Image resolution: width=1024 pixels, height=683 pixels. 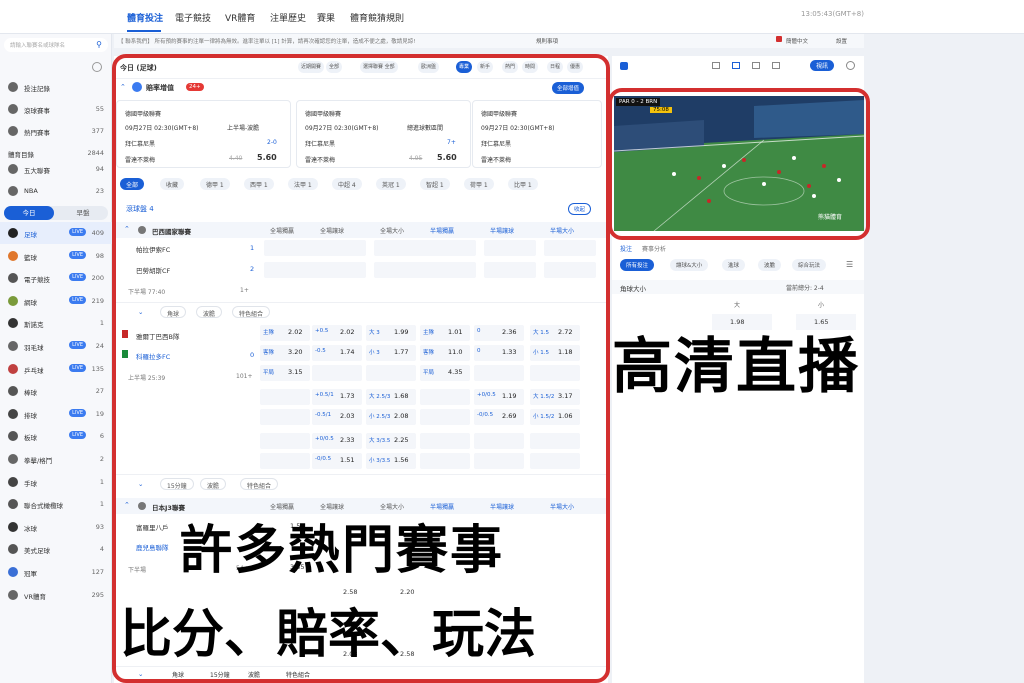 What do you see at coordinates (30, 438) in the screenshot?
I see `sport-label: 板球` at bounding box center [30, 438].